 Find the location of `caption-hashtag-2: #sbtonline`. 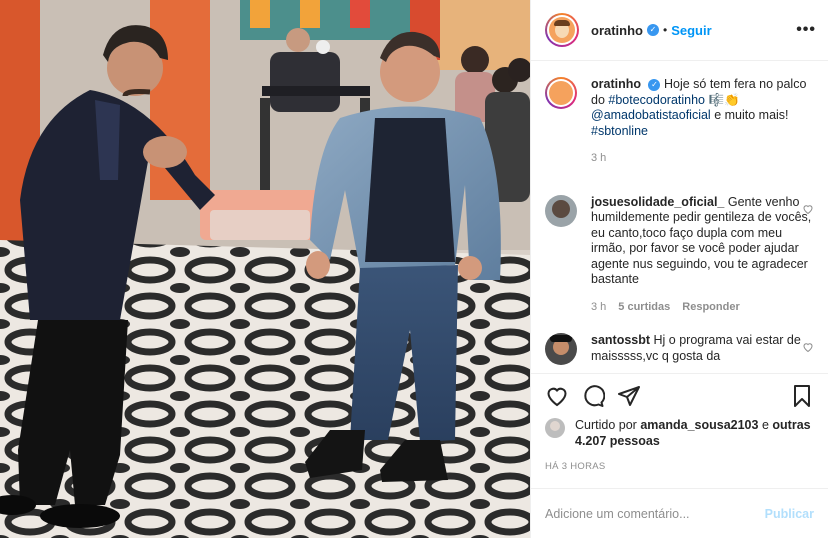

caption-hashtag-2: #sbtonline is located at coordinates (619, 131).